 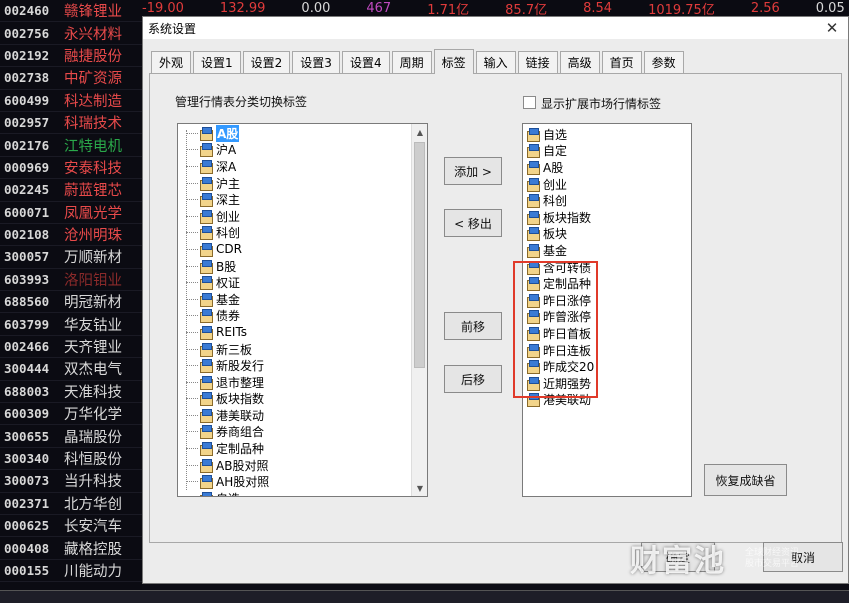 I want to click on stock-code: 000625, so click(x=27, y=526).